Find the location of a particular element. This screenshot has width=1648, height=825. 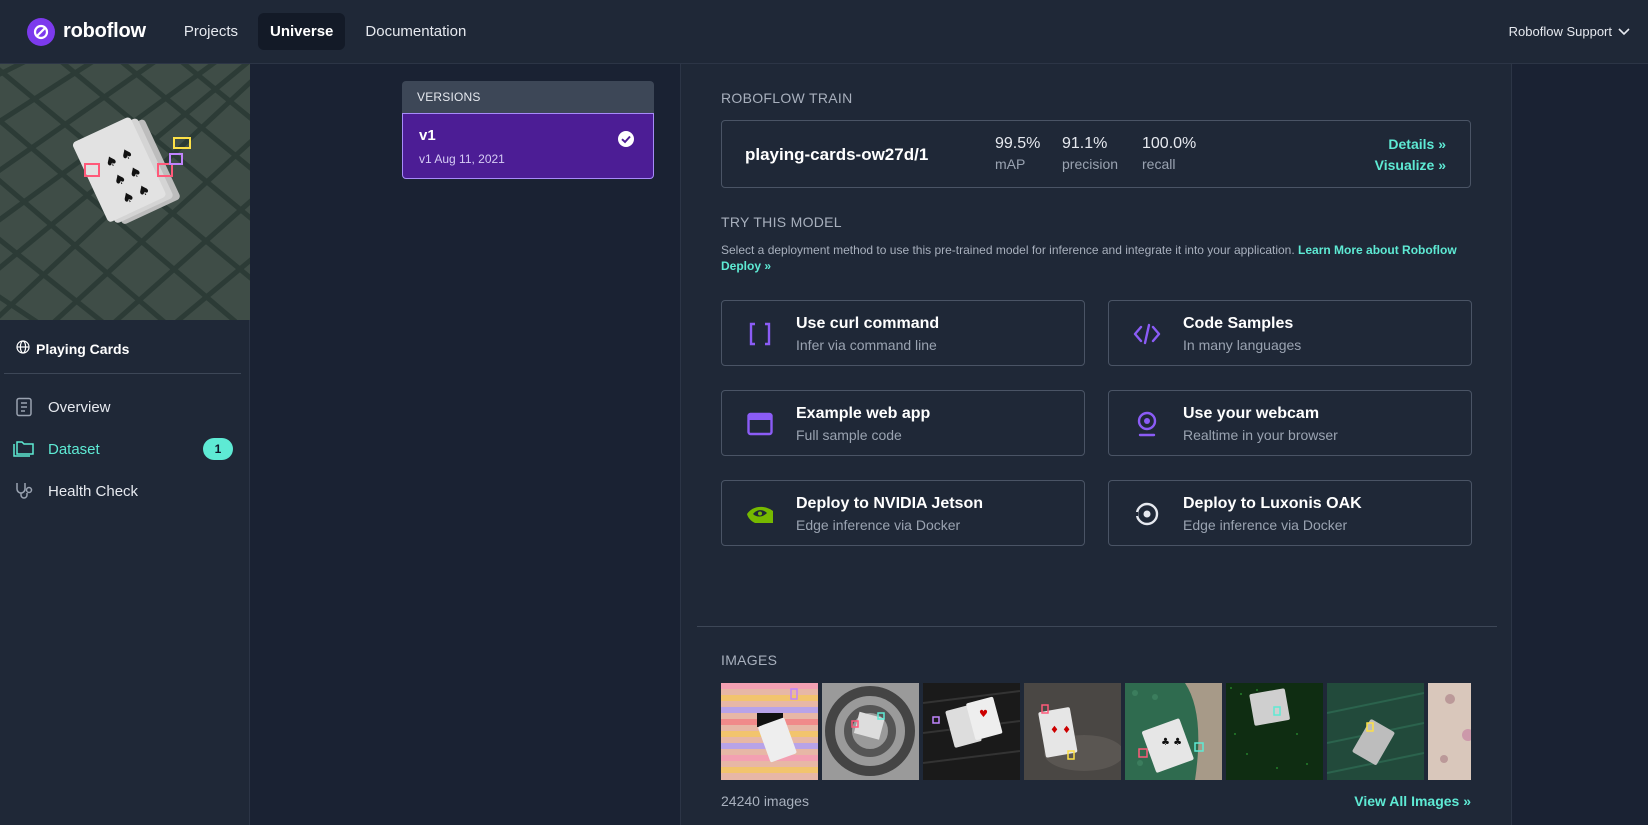

webcam-icon is located at coordinates (1147, 424).